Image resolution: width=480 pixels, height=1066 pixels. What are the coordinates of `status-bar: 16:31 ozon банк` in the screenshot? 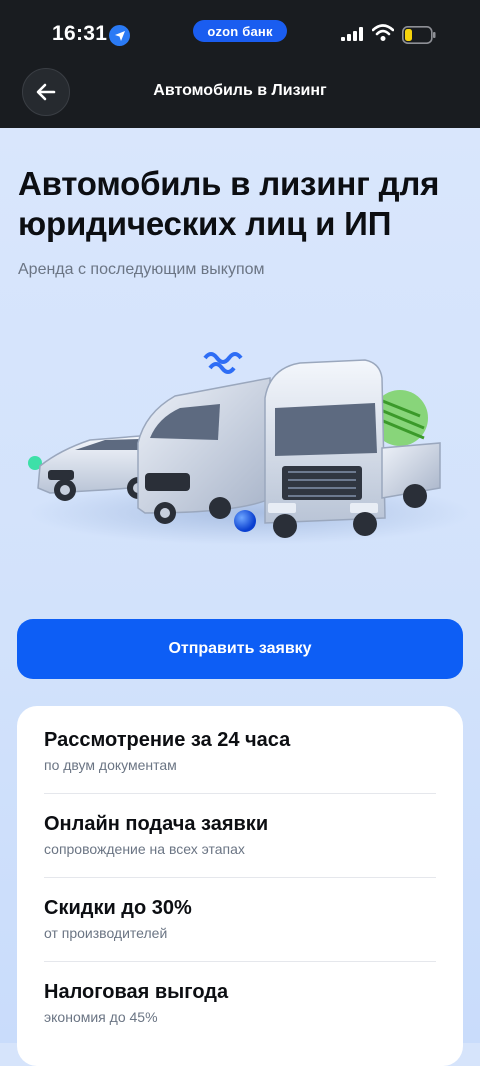 It's located at (240, 32).